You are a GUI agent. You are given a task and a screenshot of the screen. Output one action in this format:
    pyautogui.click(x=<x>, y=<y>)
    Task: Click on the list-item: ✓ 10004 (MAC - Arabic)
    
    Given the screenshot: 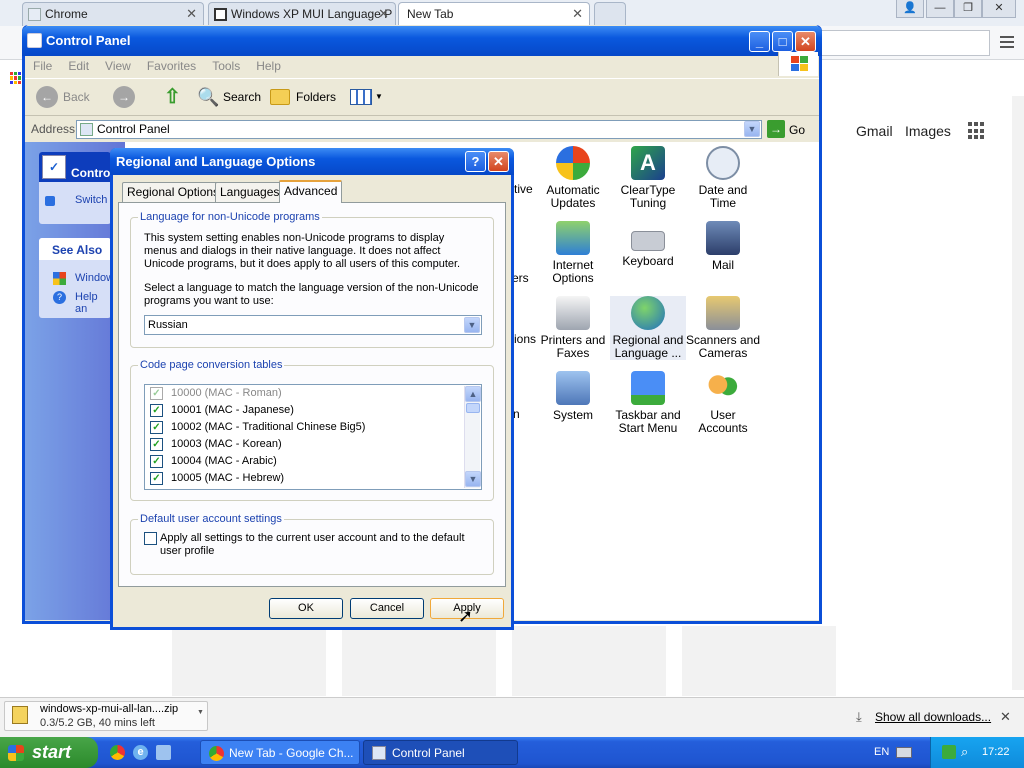 What is the action you would take?
    pyautogui.click(x=213, y=461)
    